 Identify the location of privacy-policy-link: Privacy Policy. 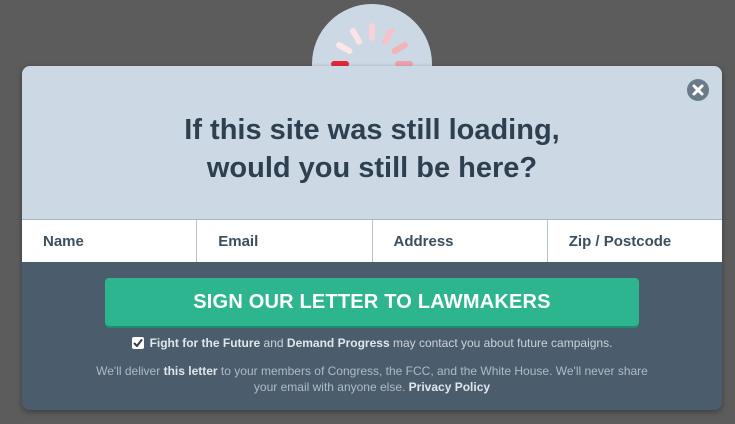
(449, 387).